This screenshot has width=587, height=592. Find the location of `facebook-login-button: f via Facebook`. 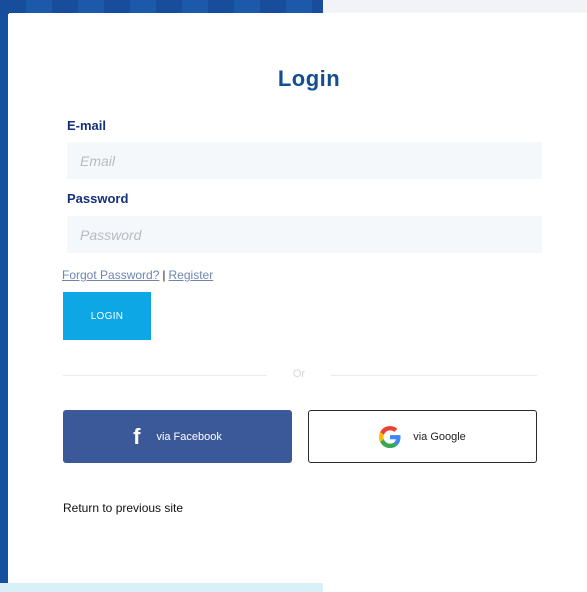

facebook-login-button: f via Facebook is located at coordinates (177, 436).